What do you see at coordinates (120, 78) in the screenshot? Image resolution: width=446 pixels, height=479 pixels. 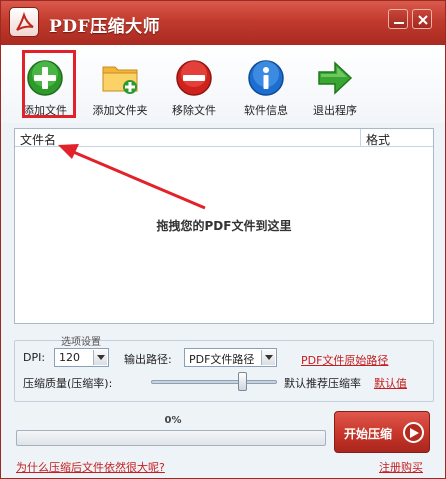 I see `folder-add-icon` at bounding box center [120, 78].